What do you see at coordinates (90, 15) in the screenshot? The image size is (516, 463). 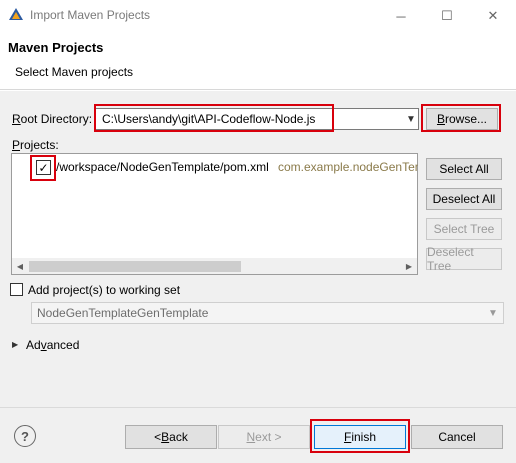 I see `window-title: Import Maven Projects` at bounding box center [90, 15].